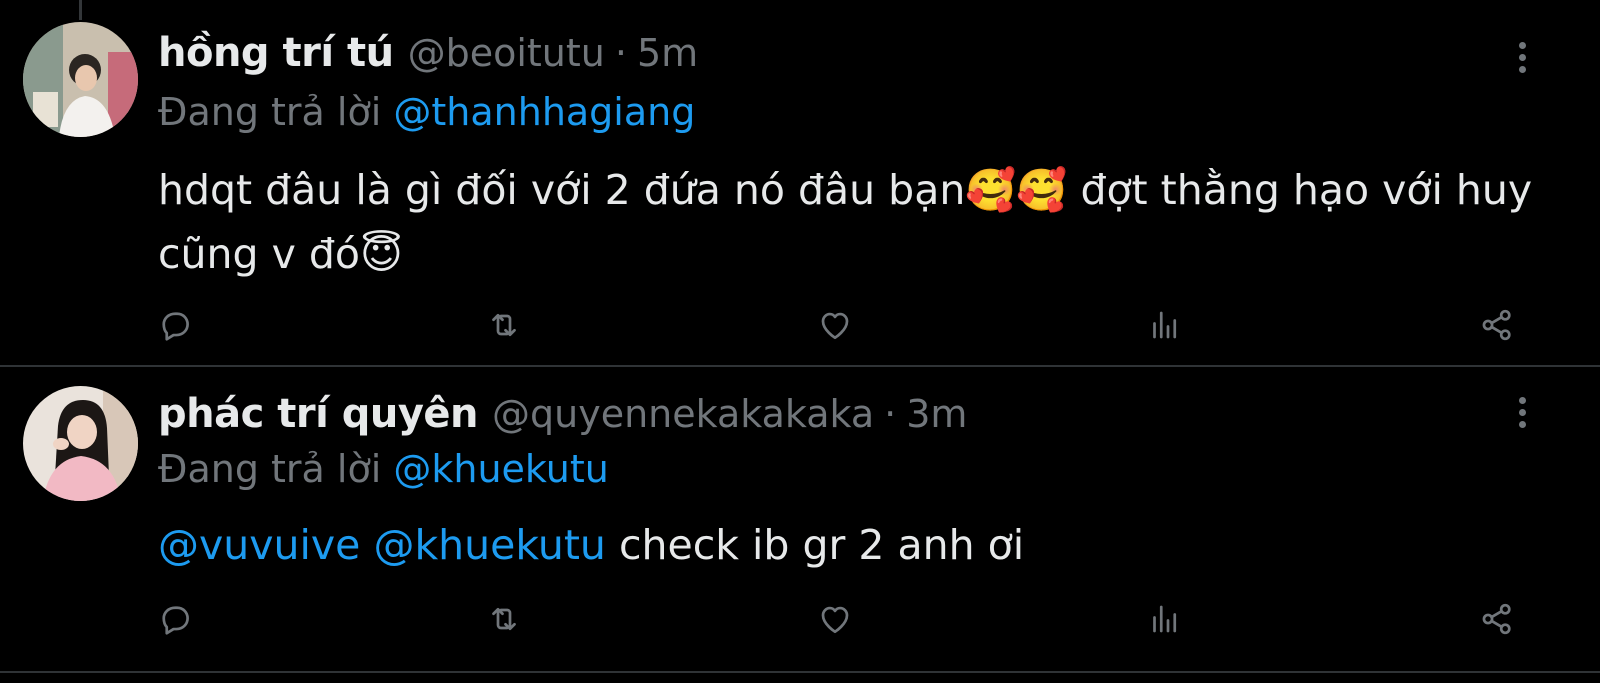 This screenshot has height=683, width=1600. I want to click on replying-to: Đang trả lời @thanhhagiang, so click(426, 112).